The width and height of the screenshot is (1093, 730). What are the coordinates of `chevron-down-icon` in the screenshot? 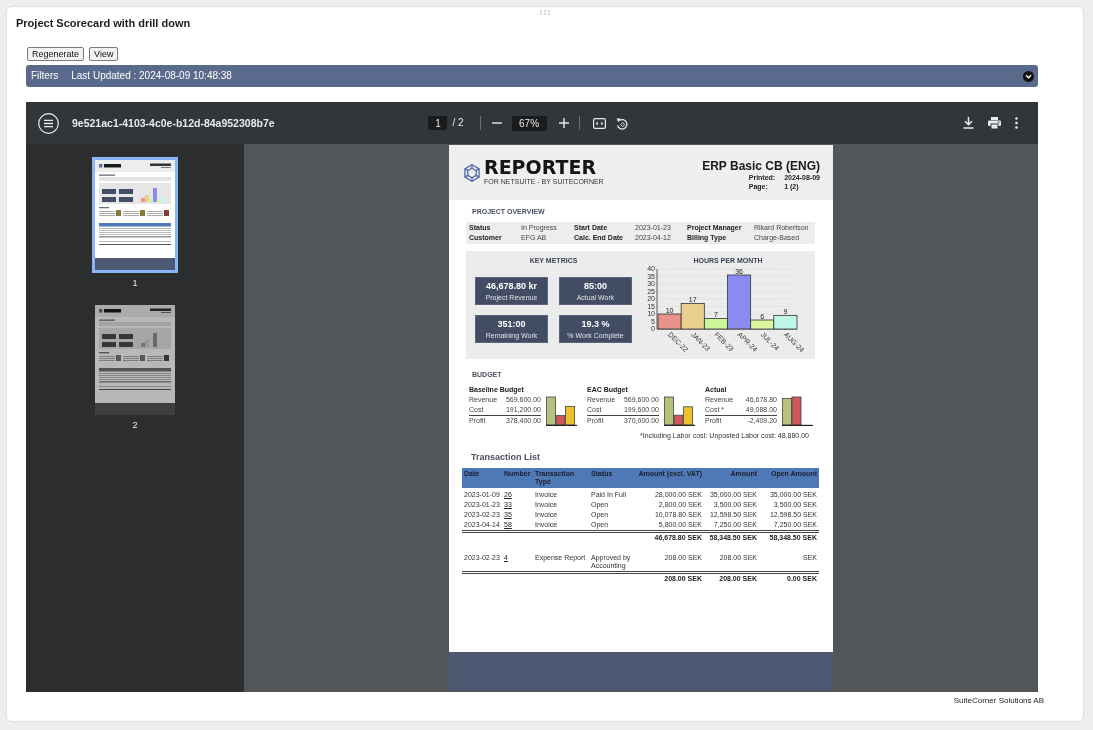 It's located at (1028, 76).